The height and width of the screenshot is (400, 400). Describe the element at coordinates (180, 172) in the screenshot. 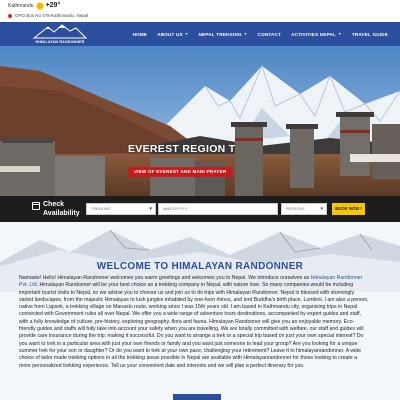

I see `view-everest-button: VIEW OF EVEREST AND MANI PRAYER` at that location.